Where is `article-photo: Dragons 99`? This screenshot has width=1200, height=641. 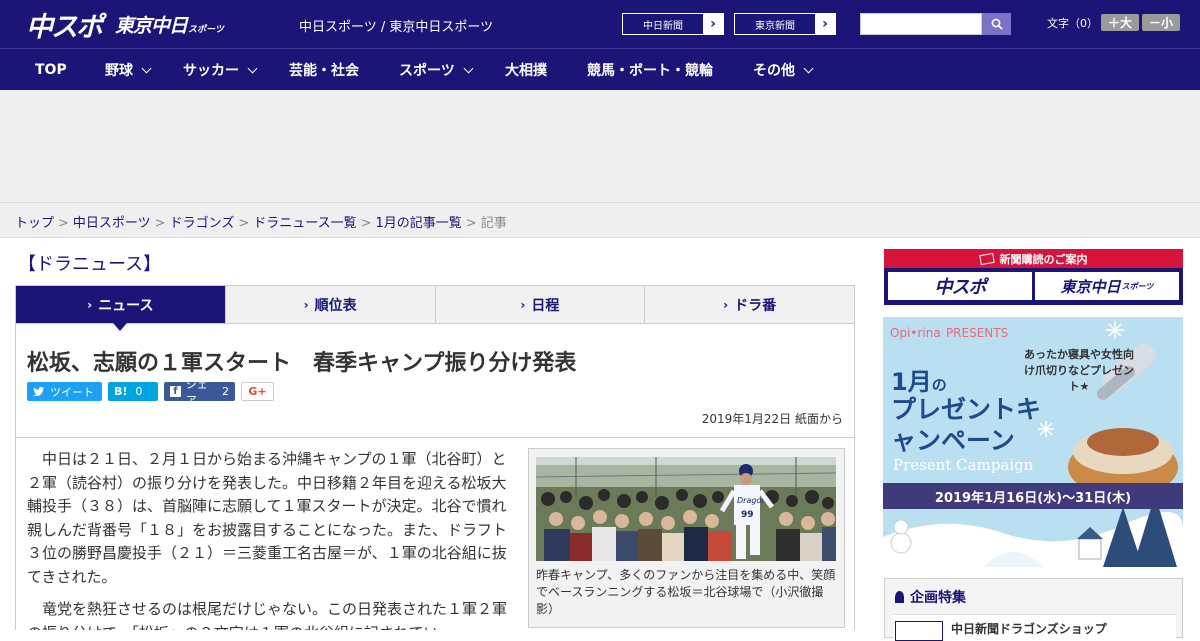
article-photo: Dragons 99 is located at coordinates (686, 509).